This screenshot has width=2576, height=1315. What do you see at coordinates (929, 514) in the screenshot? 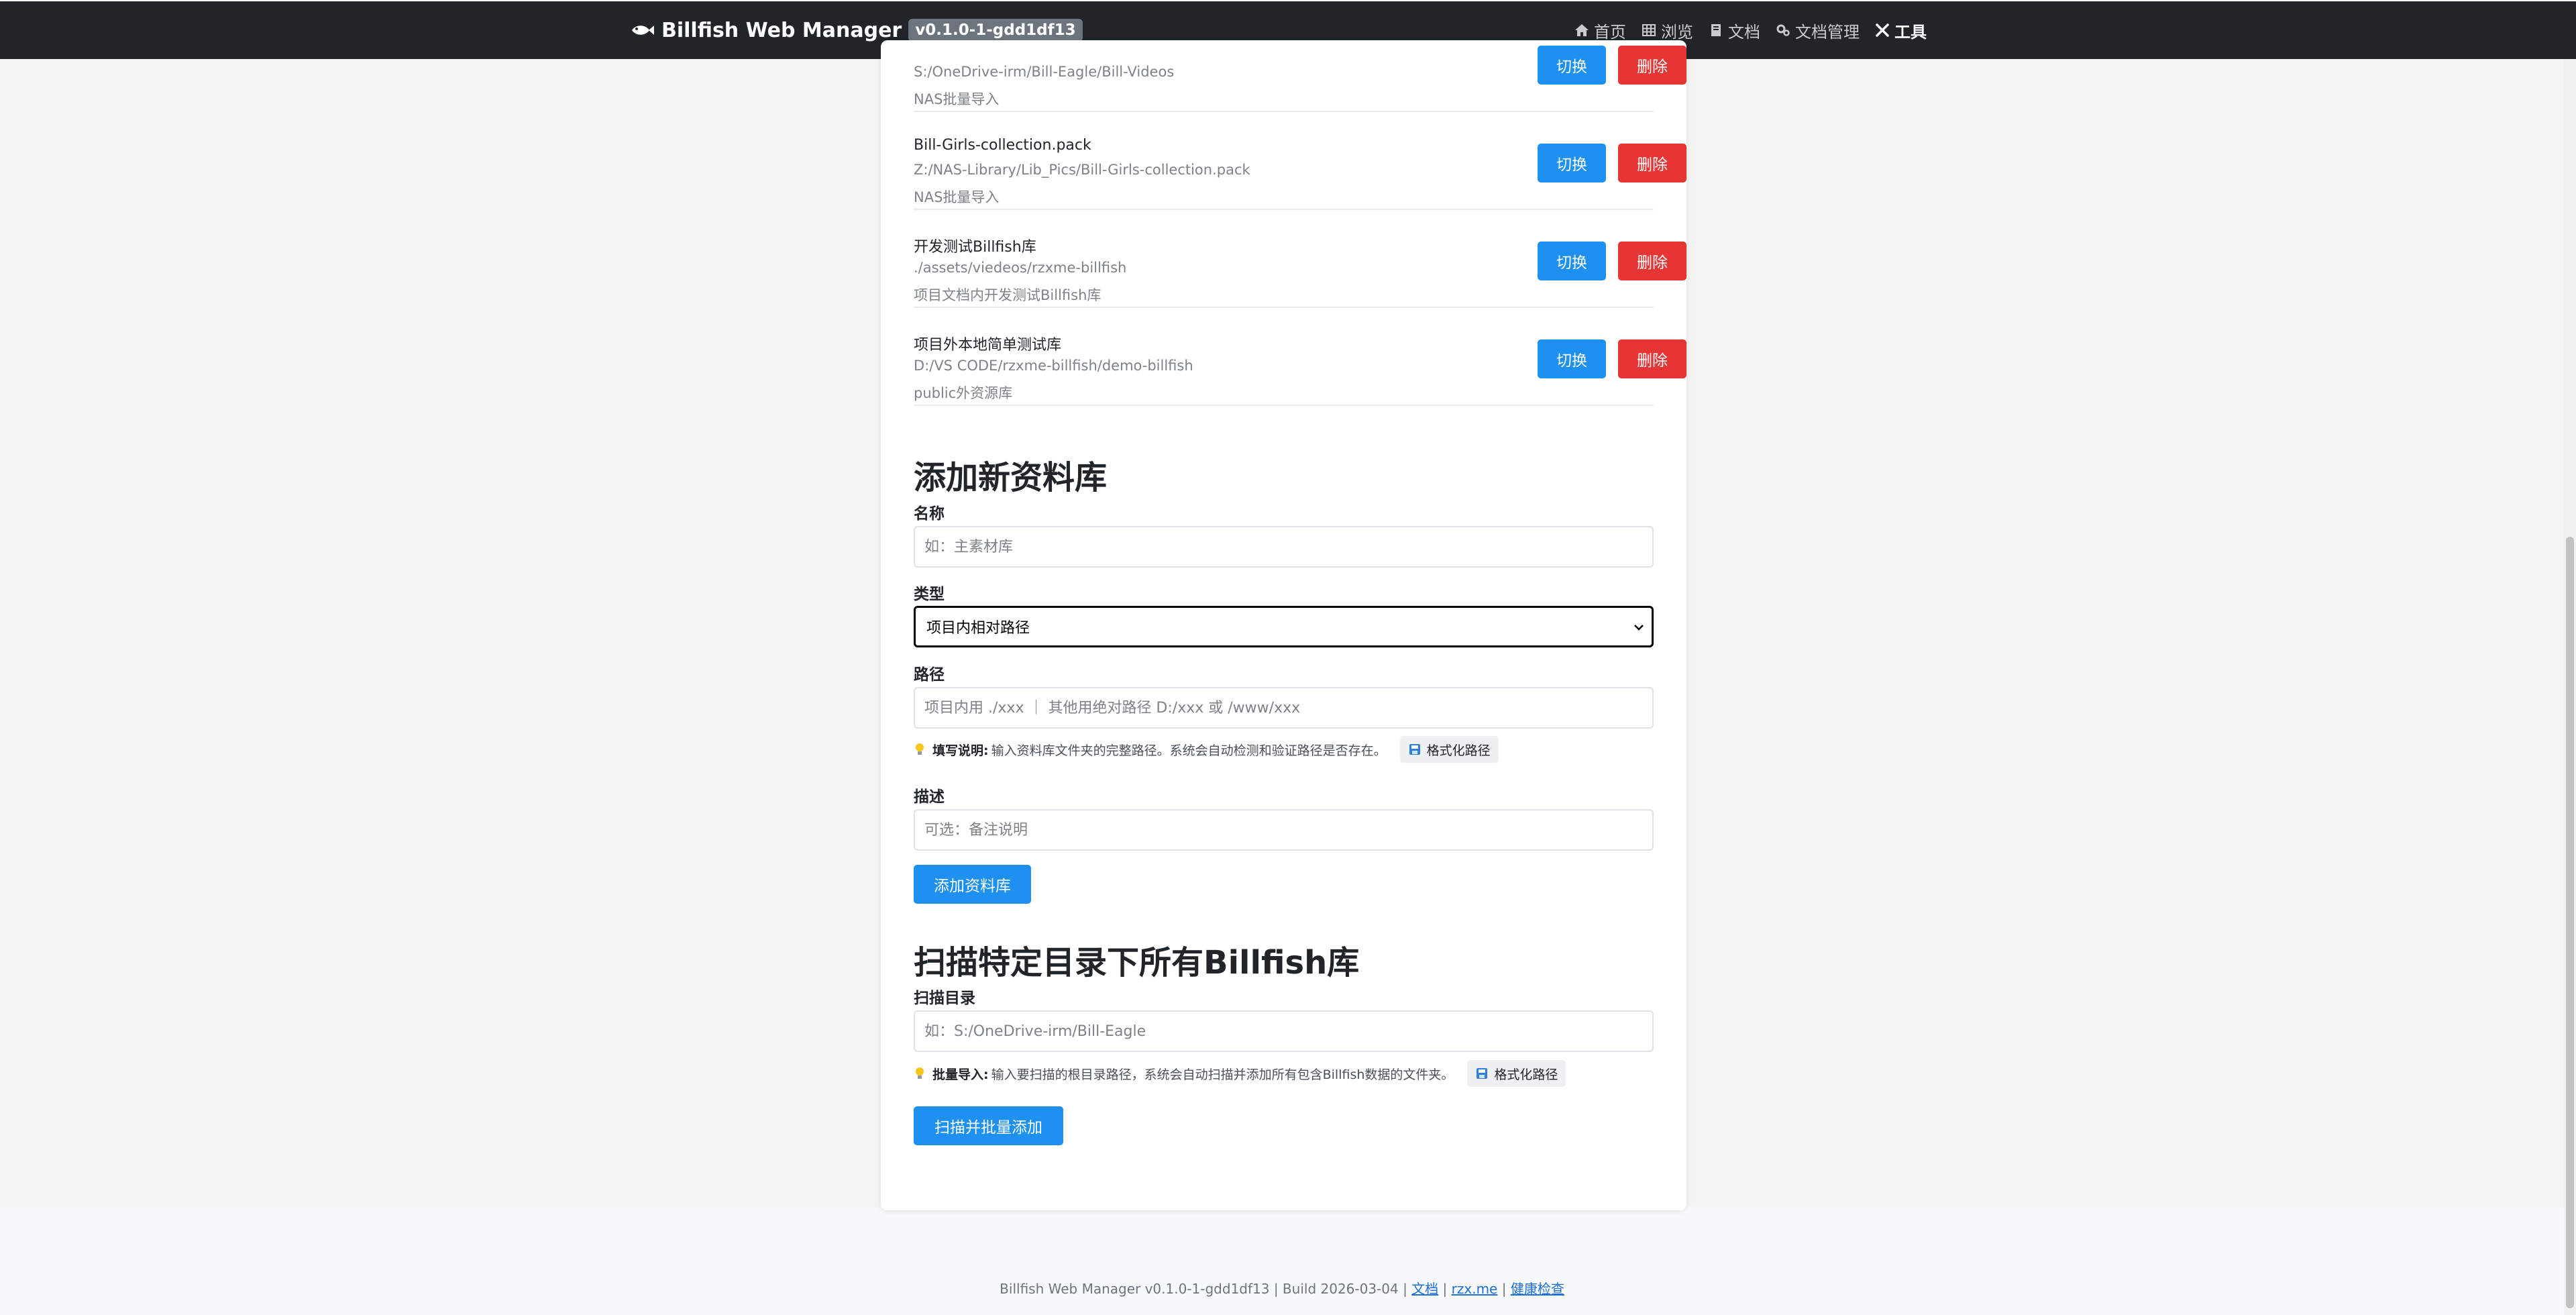
I see `name-label: 名称` at bounding box center [929, 514].